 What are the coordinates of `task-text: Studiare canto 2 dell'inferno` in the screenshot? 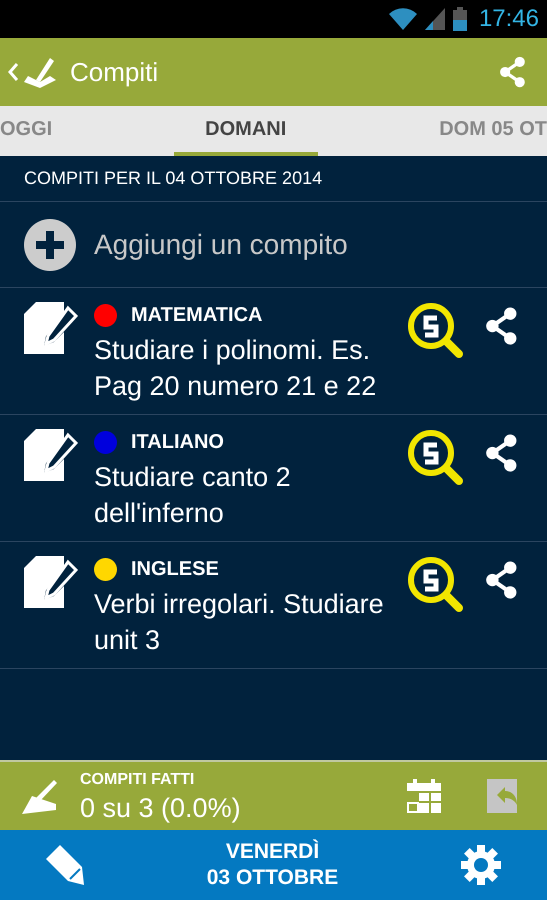 It's located at (193, 495).